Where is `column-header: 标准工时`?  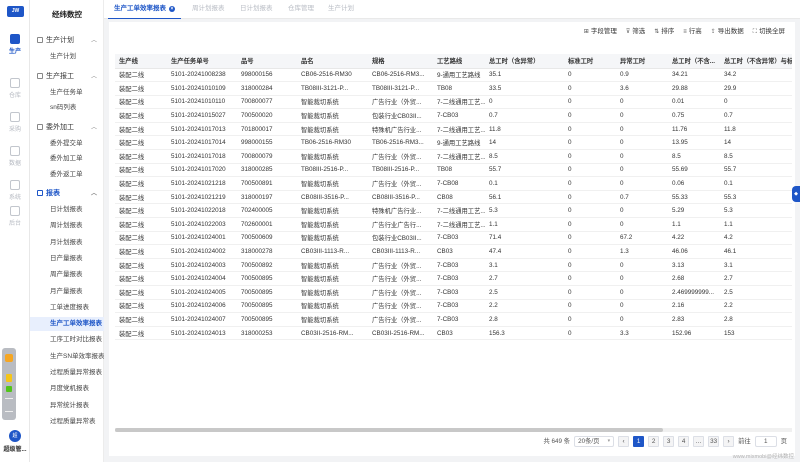 column-header: 标准工时 is located at coordinates (590, 61).